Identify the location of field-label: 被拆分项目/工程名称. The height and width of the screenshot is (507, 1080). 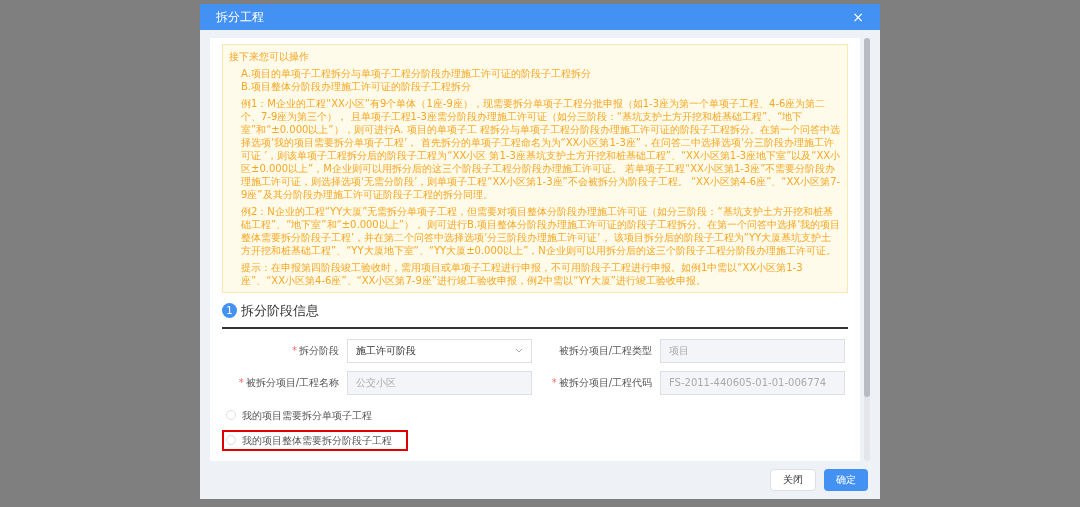
(292, 383).